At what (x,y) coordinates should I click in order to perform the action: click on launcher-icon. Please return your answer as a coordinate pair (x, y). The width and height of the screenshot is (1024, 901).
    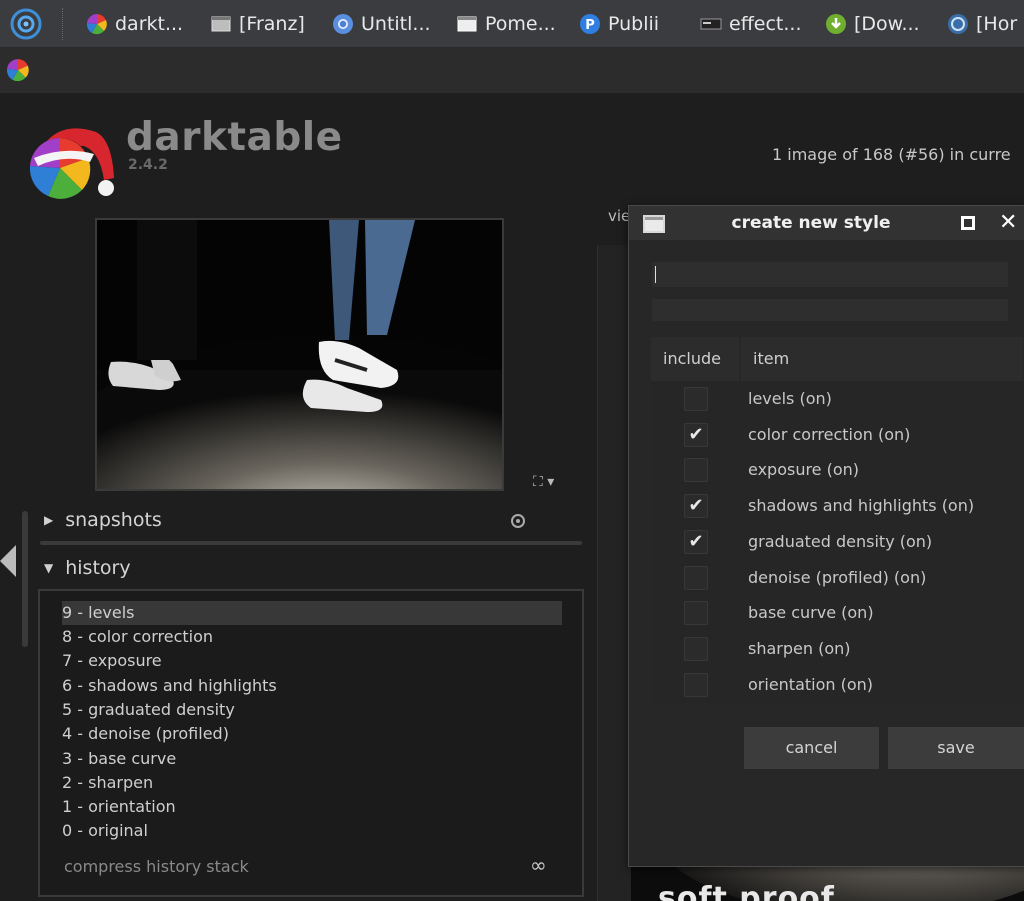
    Looking at the image, I should click on (26, 24).